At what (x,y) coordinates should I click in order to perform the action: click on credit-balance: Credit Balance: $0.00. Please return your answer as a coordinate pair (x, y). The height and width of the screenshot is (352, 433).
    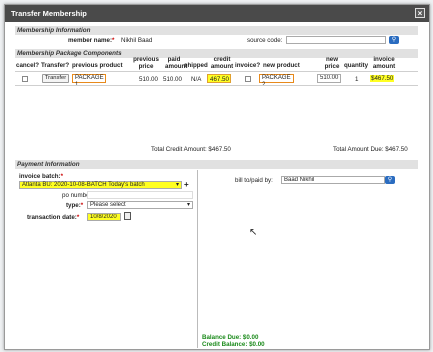
    Looking at the image, I should click on (233, 344).